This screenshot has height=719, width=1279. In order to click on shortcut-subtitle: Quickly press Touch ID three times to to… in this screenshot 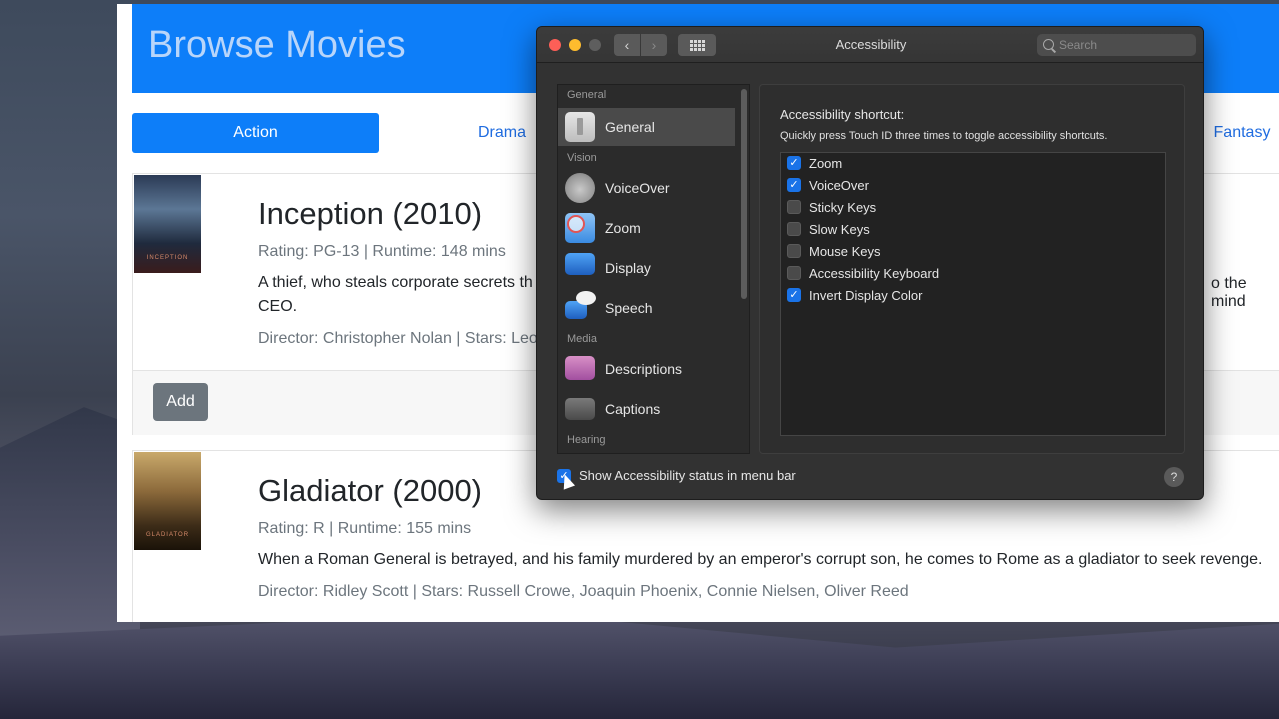, I will do `click(944, 136)`.